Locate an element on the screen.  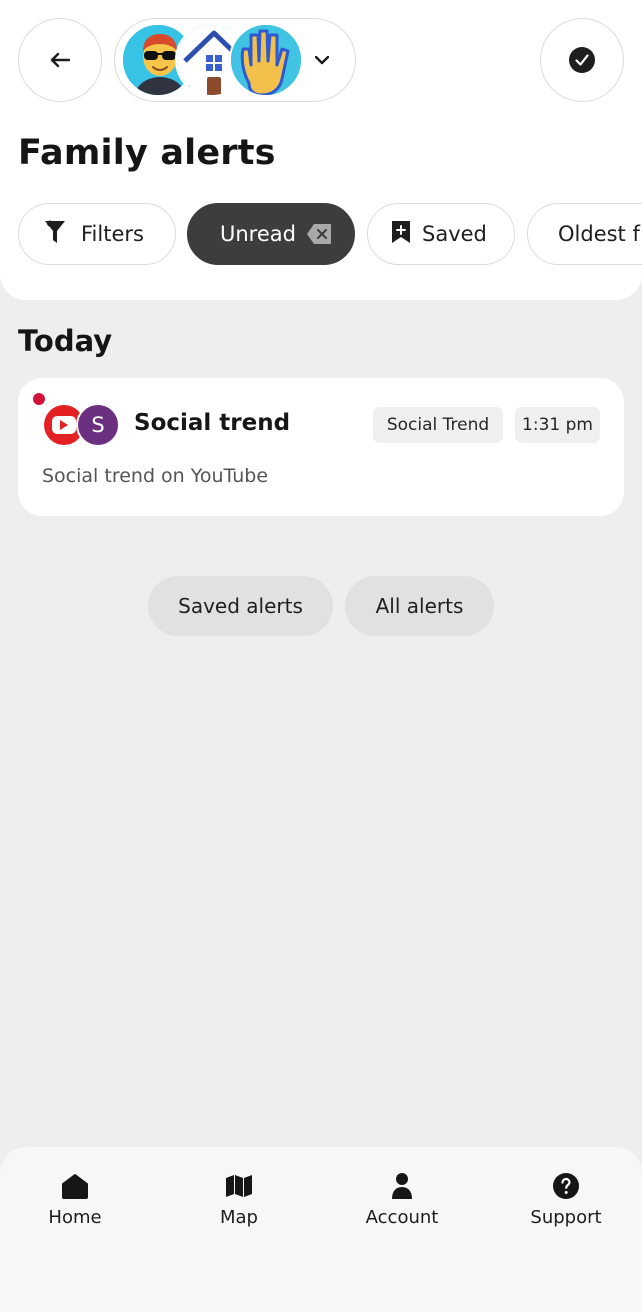
filter-icon is located at coordinates (55, 234).